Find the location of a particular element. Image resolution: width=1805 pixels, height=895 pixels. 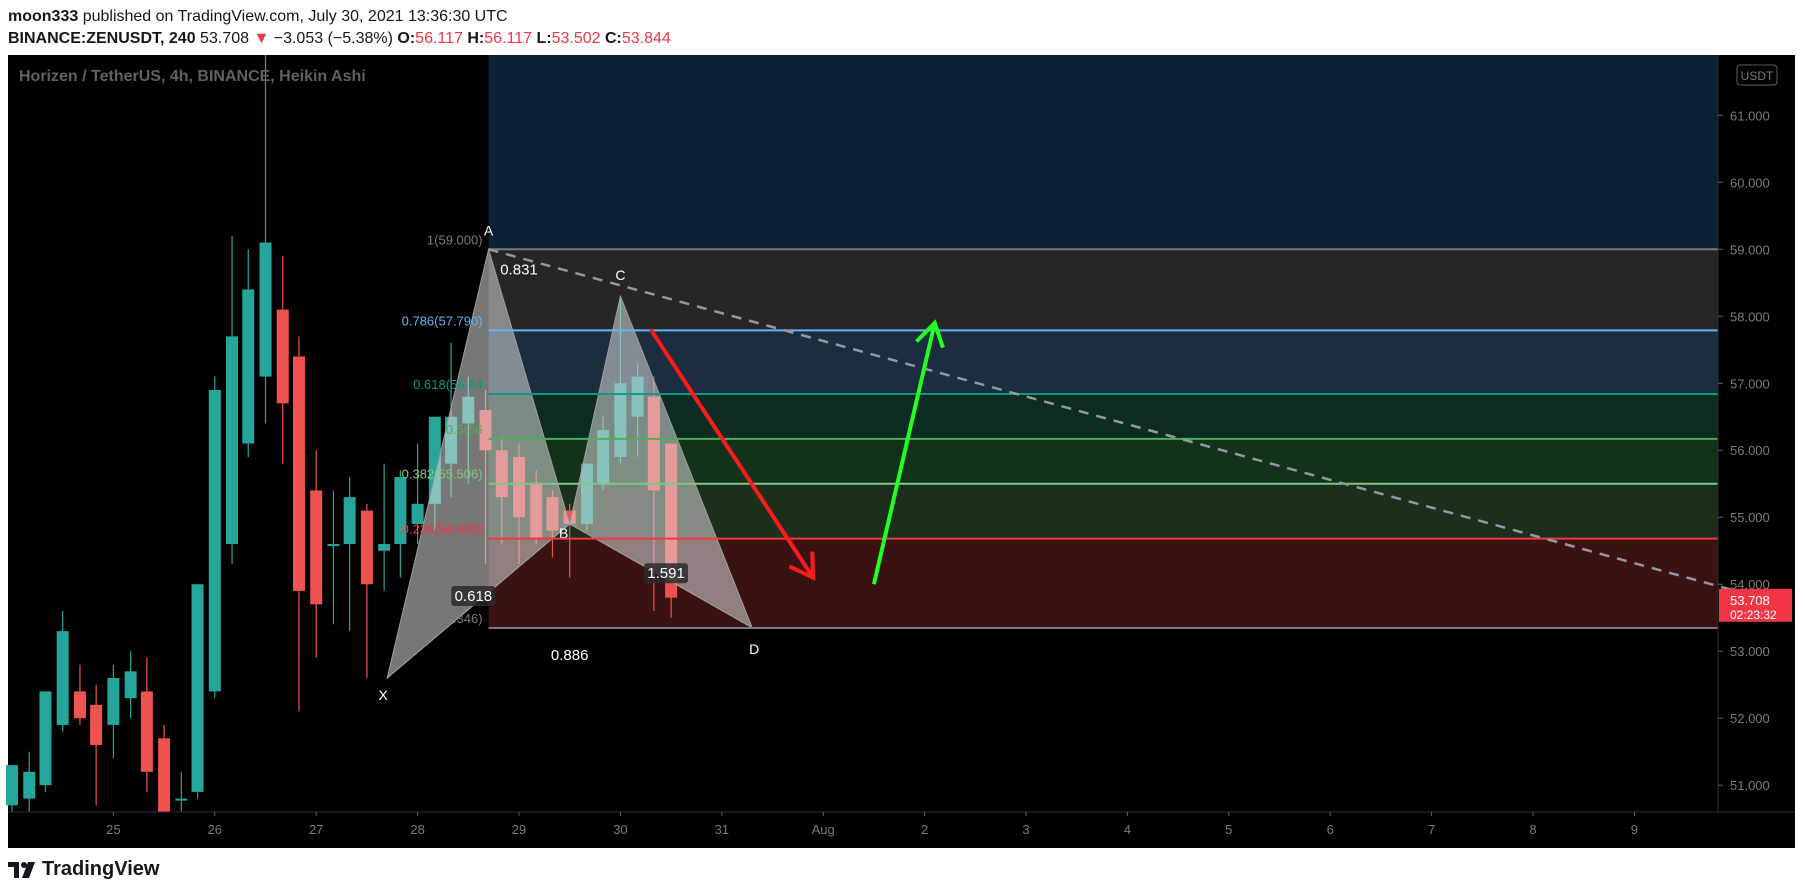

price-tick-label: 57.000 is located at coordinates (1750, 383).